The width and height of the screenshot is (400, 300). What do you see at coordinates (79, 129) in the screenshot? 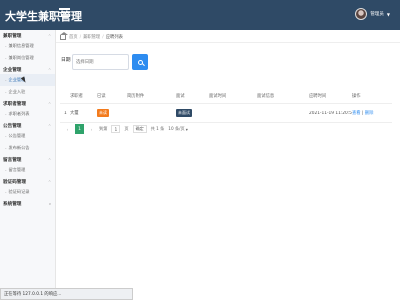
I see `page-1-button: 1` at bounding box center [79, 129].